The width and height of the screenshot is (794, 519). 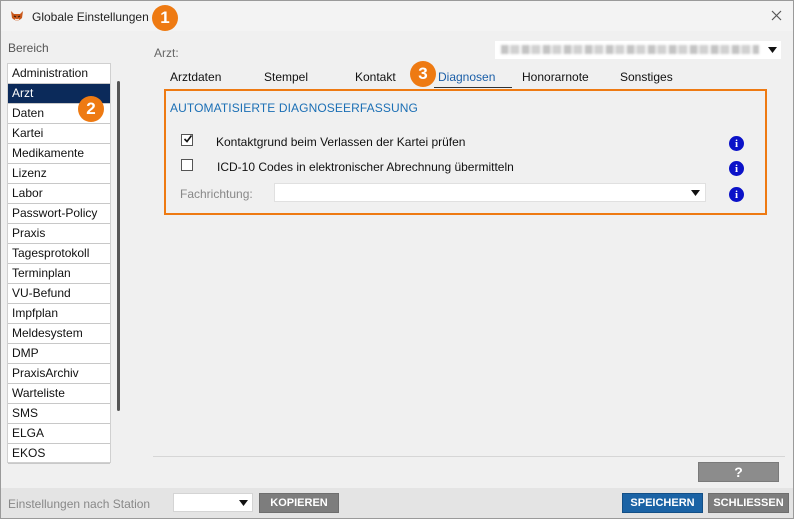 I want to click on sidebar-item-administration: Administration, so click(x=59, y=74).